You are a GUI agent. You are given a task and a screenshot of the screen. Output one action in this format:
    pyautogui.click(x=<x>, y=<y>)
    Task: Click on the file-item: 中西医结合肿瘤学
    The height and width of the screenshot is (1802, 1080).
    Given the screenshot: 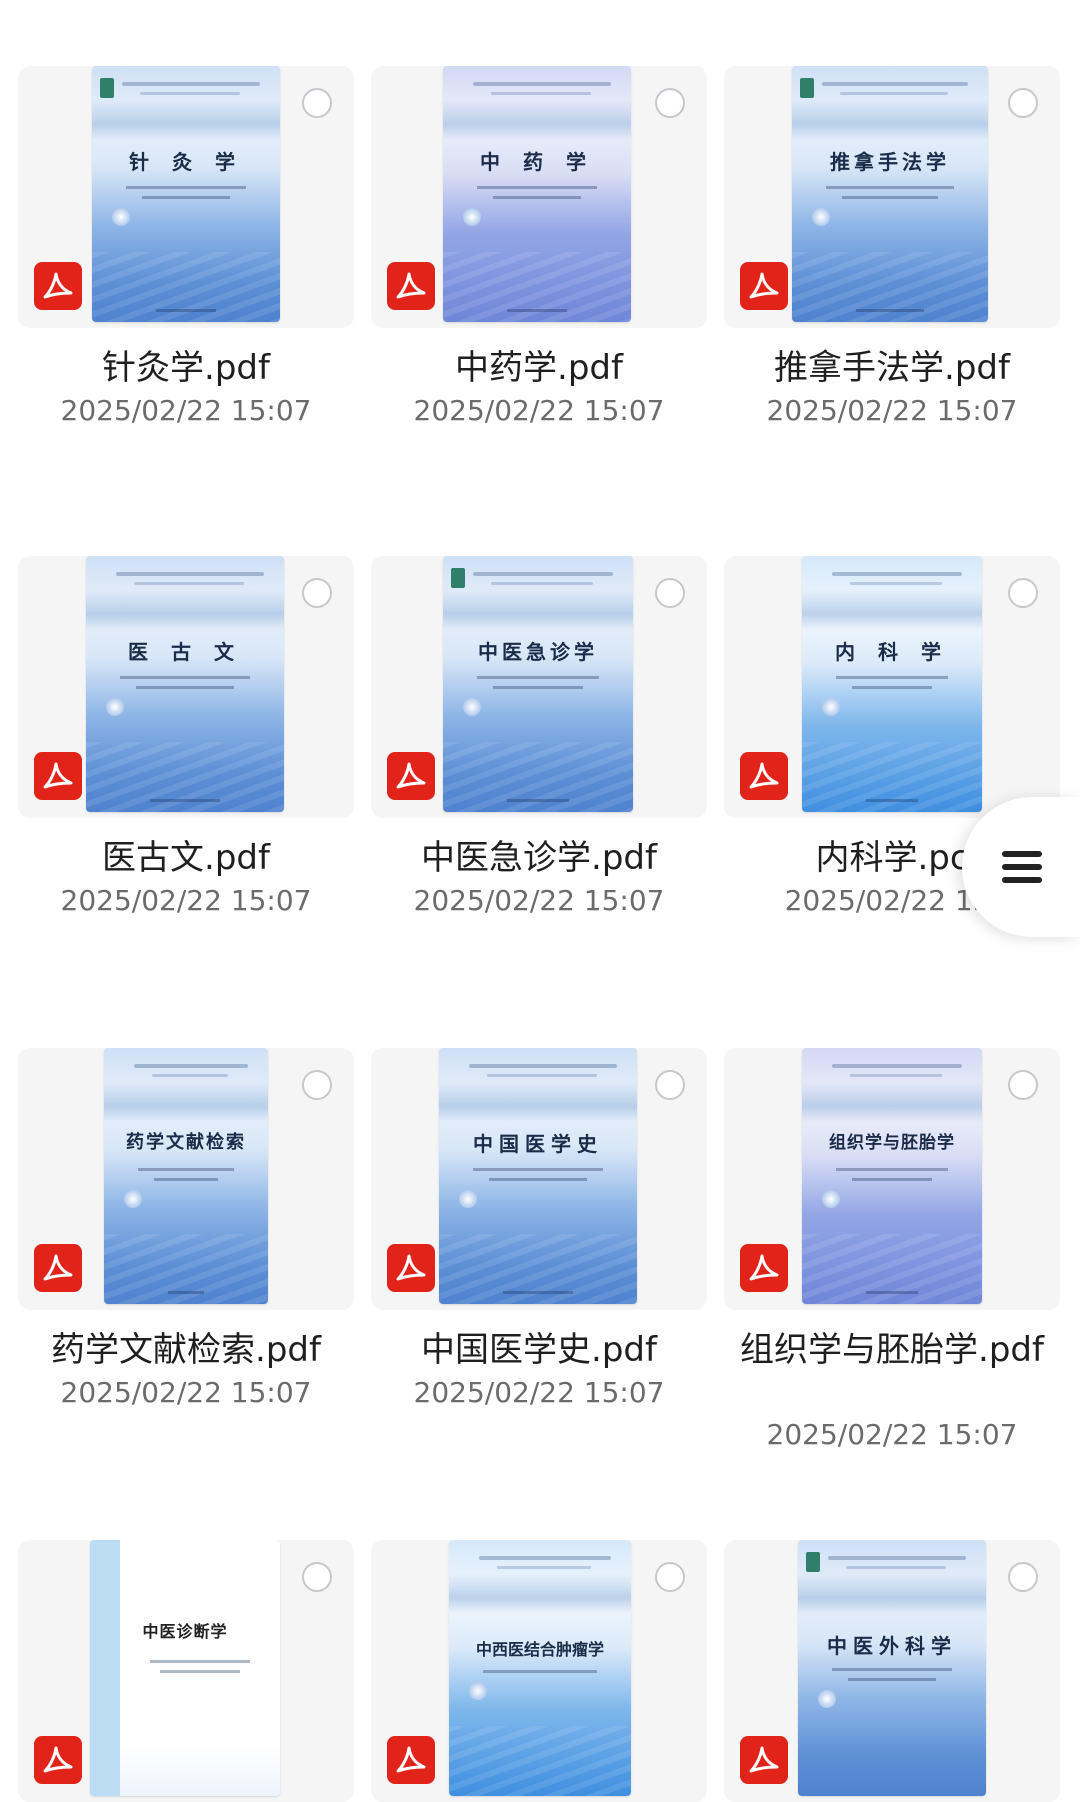 What is the action you would take?
    pyautogui.click(x=548, y=1671)
    